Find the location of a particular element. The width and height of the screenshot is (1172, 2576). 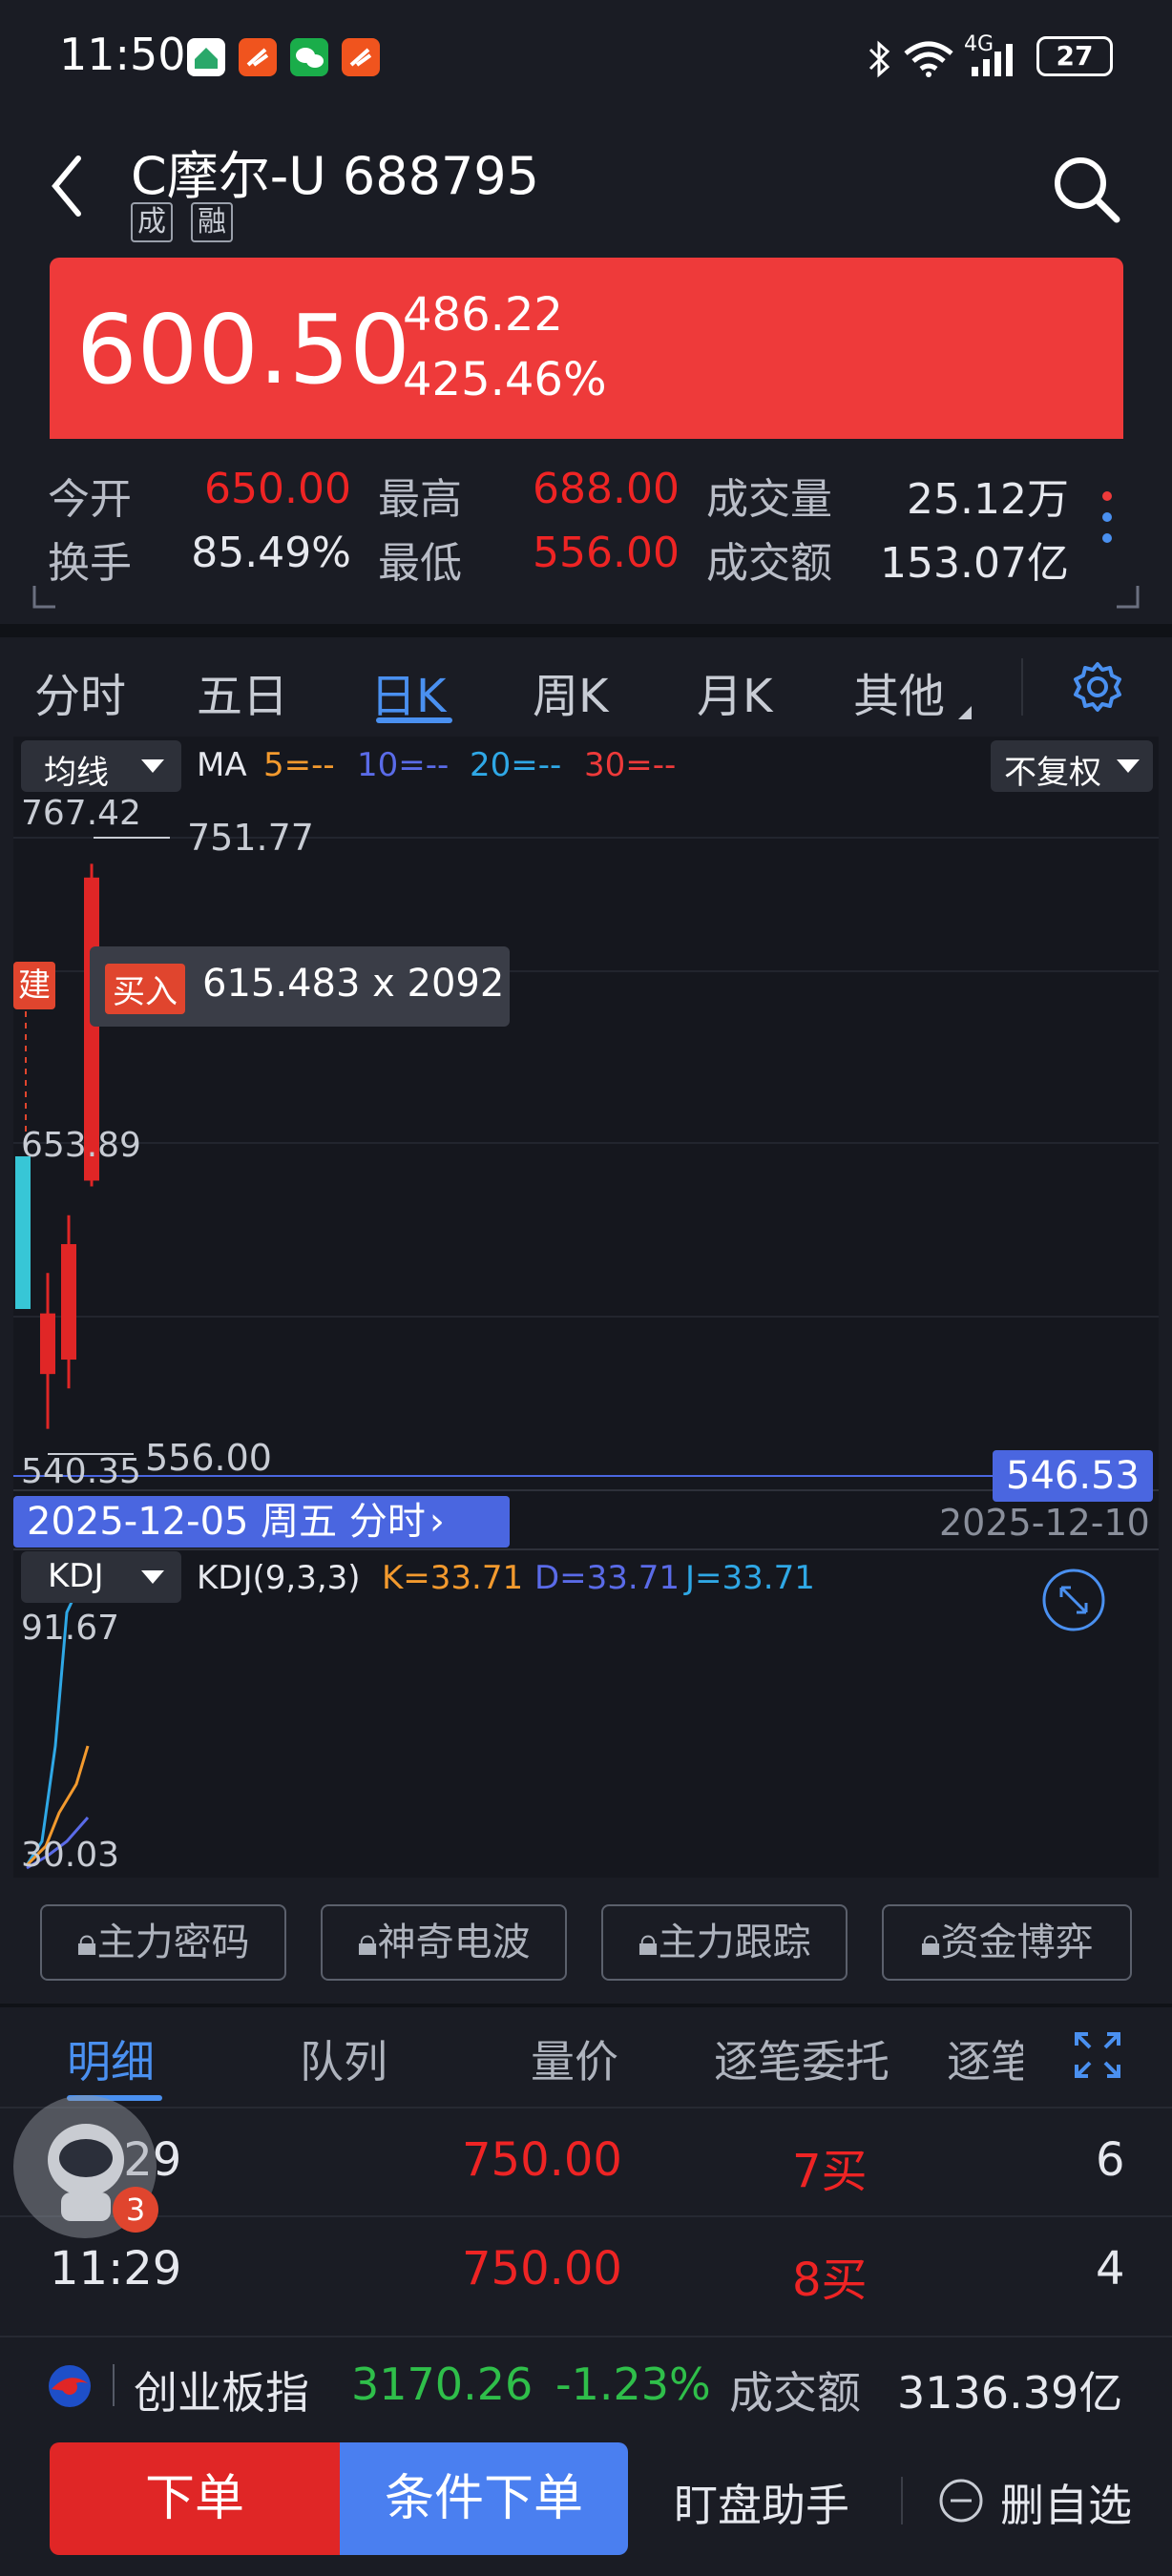

current-price-marker: 546.53 is located at coordinates (1073, 1476).